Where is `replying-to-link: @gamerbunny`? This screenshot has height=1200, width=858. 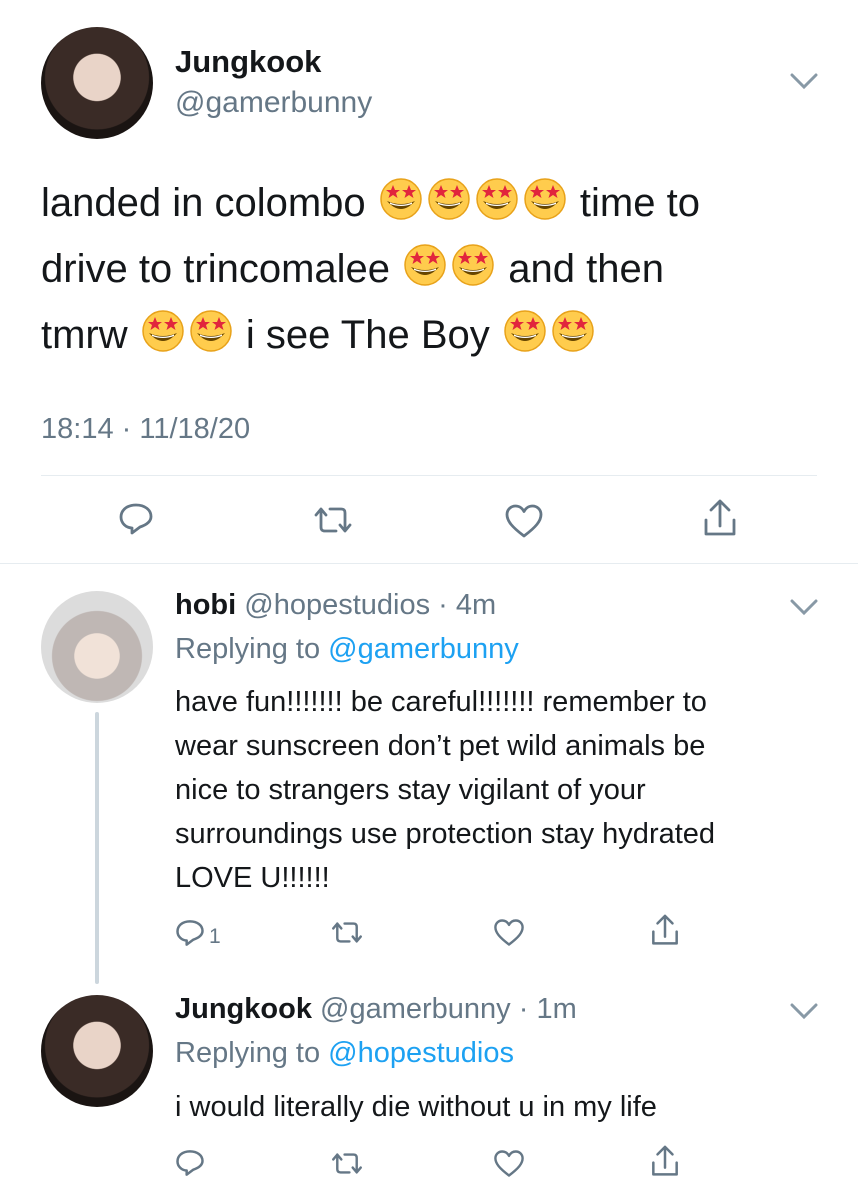 replying-to-link: @gamerbunny is located at coordinates (423, 649).